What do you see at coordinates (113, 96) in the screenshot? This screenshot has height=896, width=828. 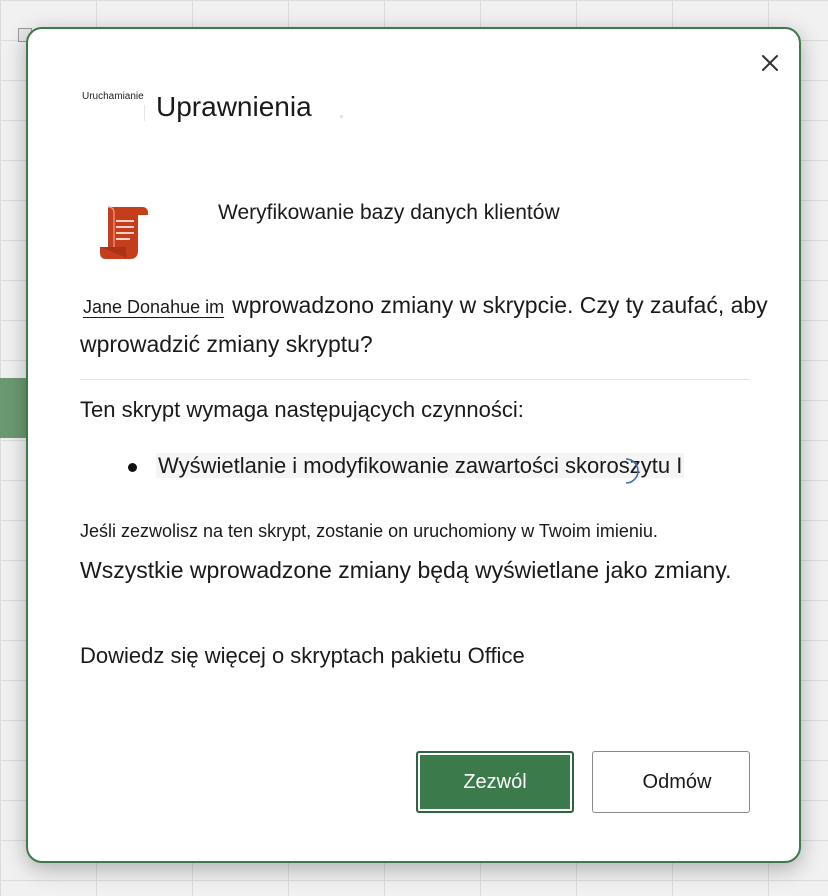 I see `run-label: Uruchamianie` at bounding box center [113, 96].